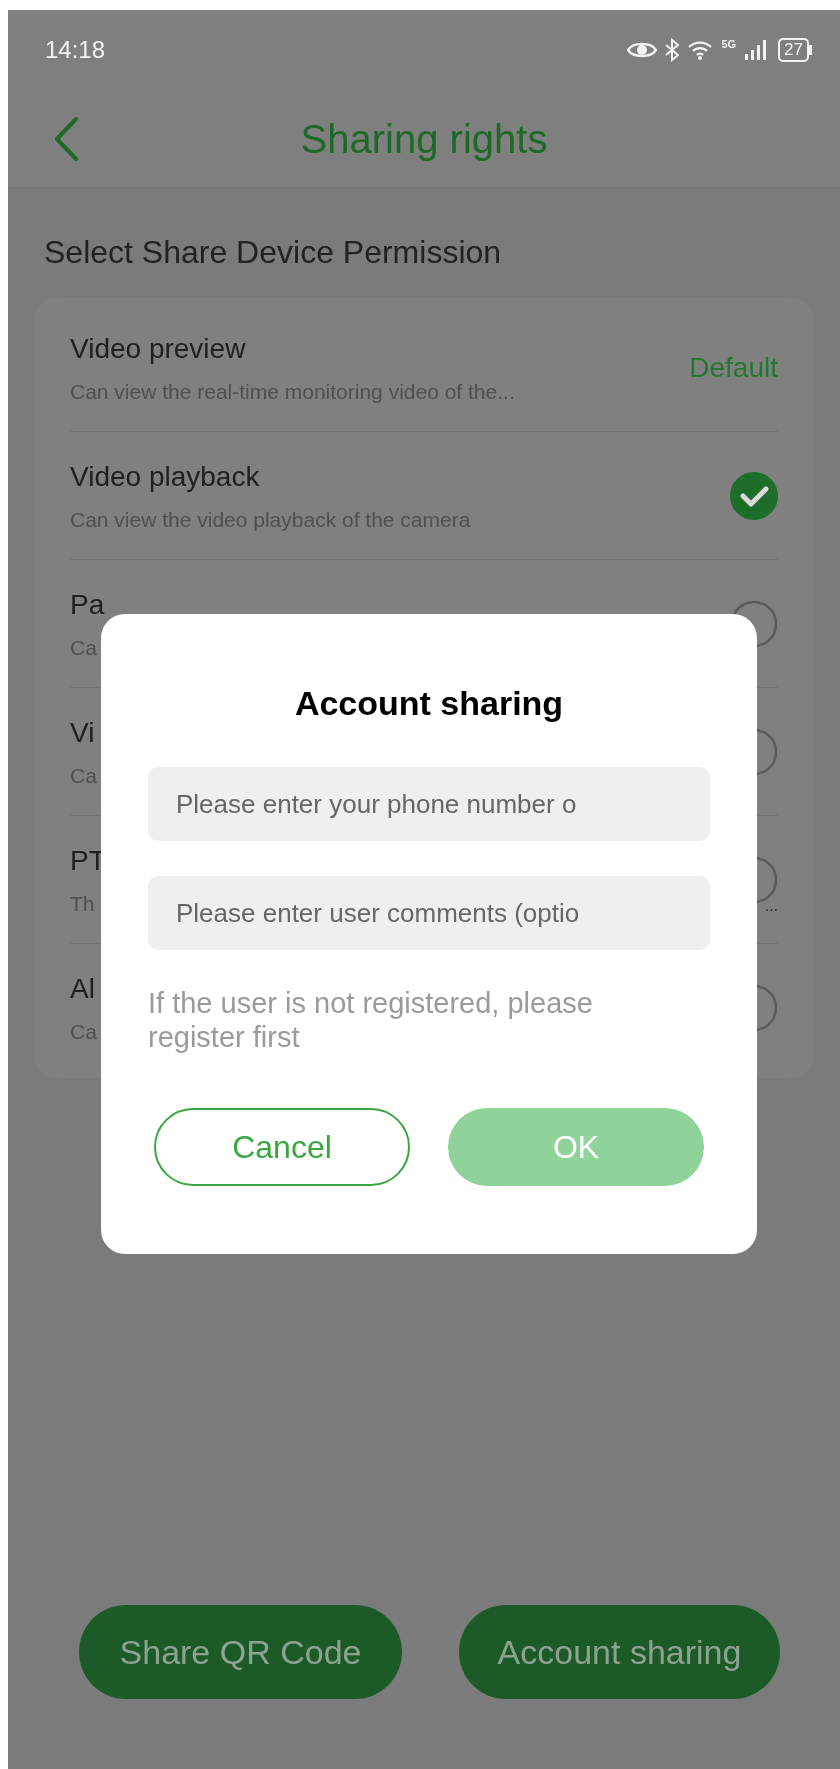 The image size is (840, 1769). I want to click on network-label: 5G, so click(729, 44).